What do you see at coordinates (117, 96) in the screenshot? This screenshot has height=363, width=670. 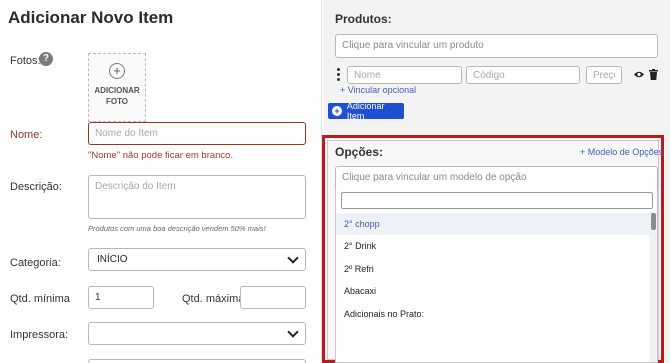 I see `add-photo-label: ADICIONAR FOTO` at bounding box center [117, 96].